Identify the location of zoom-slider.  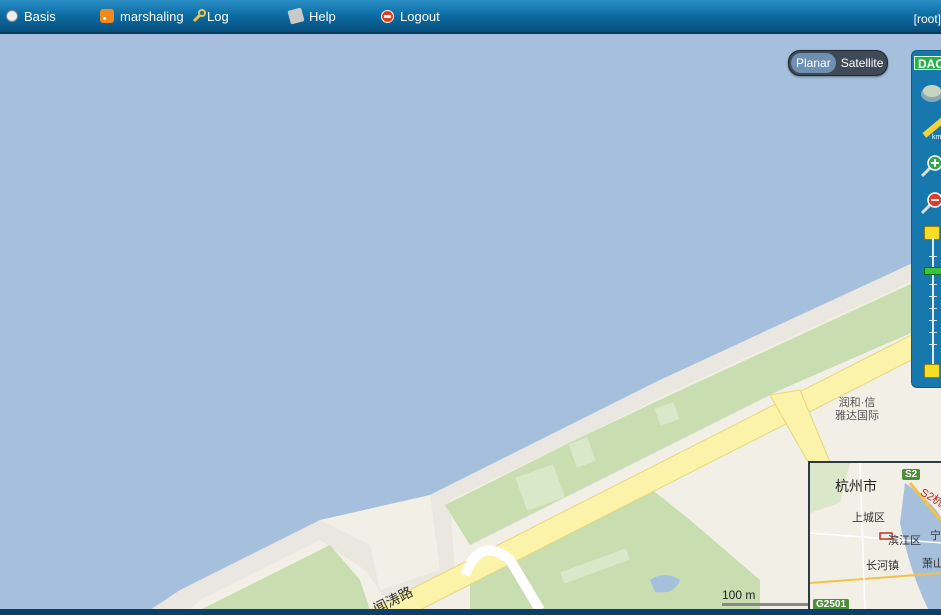
(932, 303).